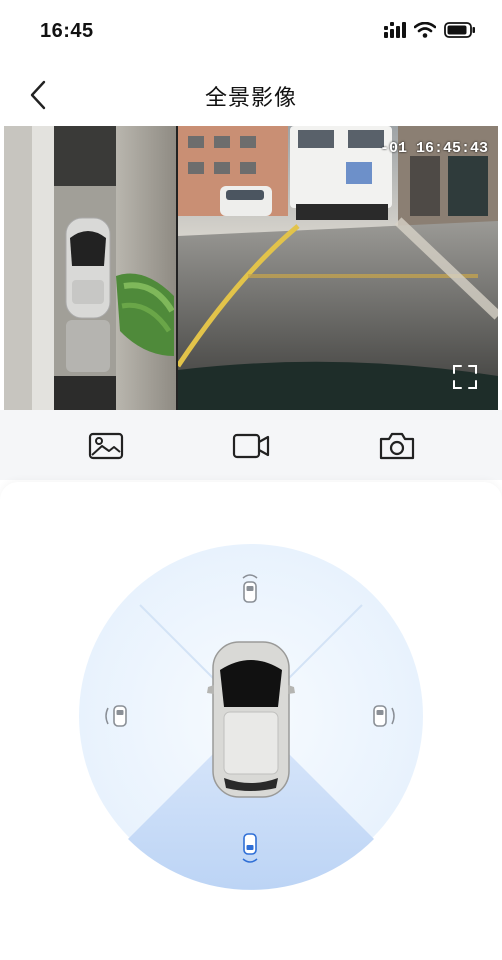 This screenshot has width=502, height=960. Describe the element at coordinates (106, 446) in the screenshot. I see `gallery-icon` at that location.